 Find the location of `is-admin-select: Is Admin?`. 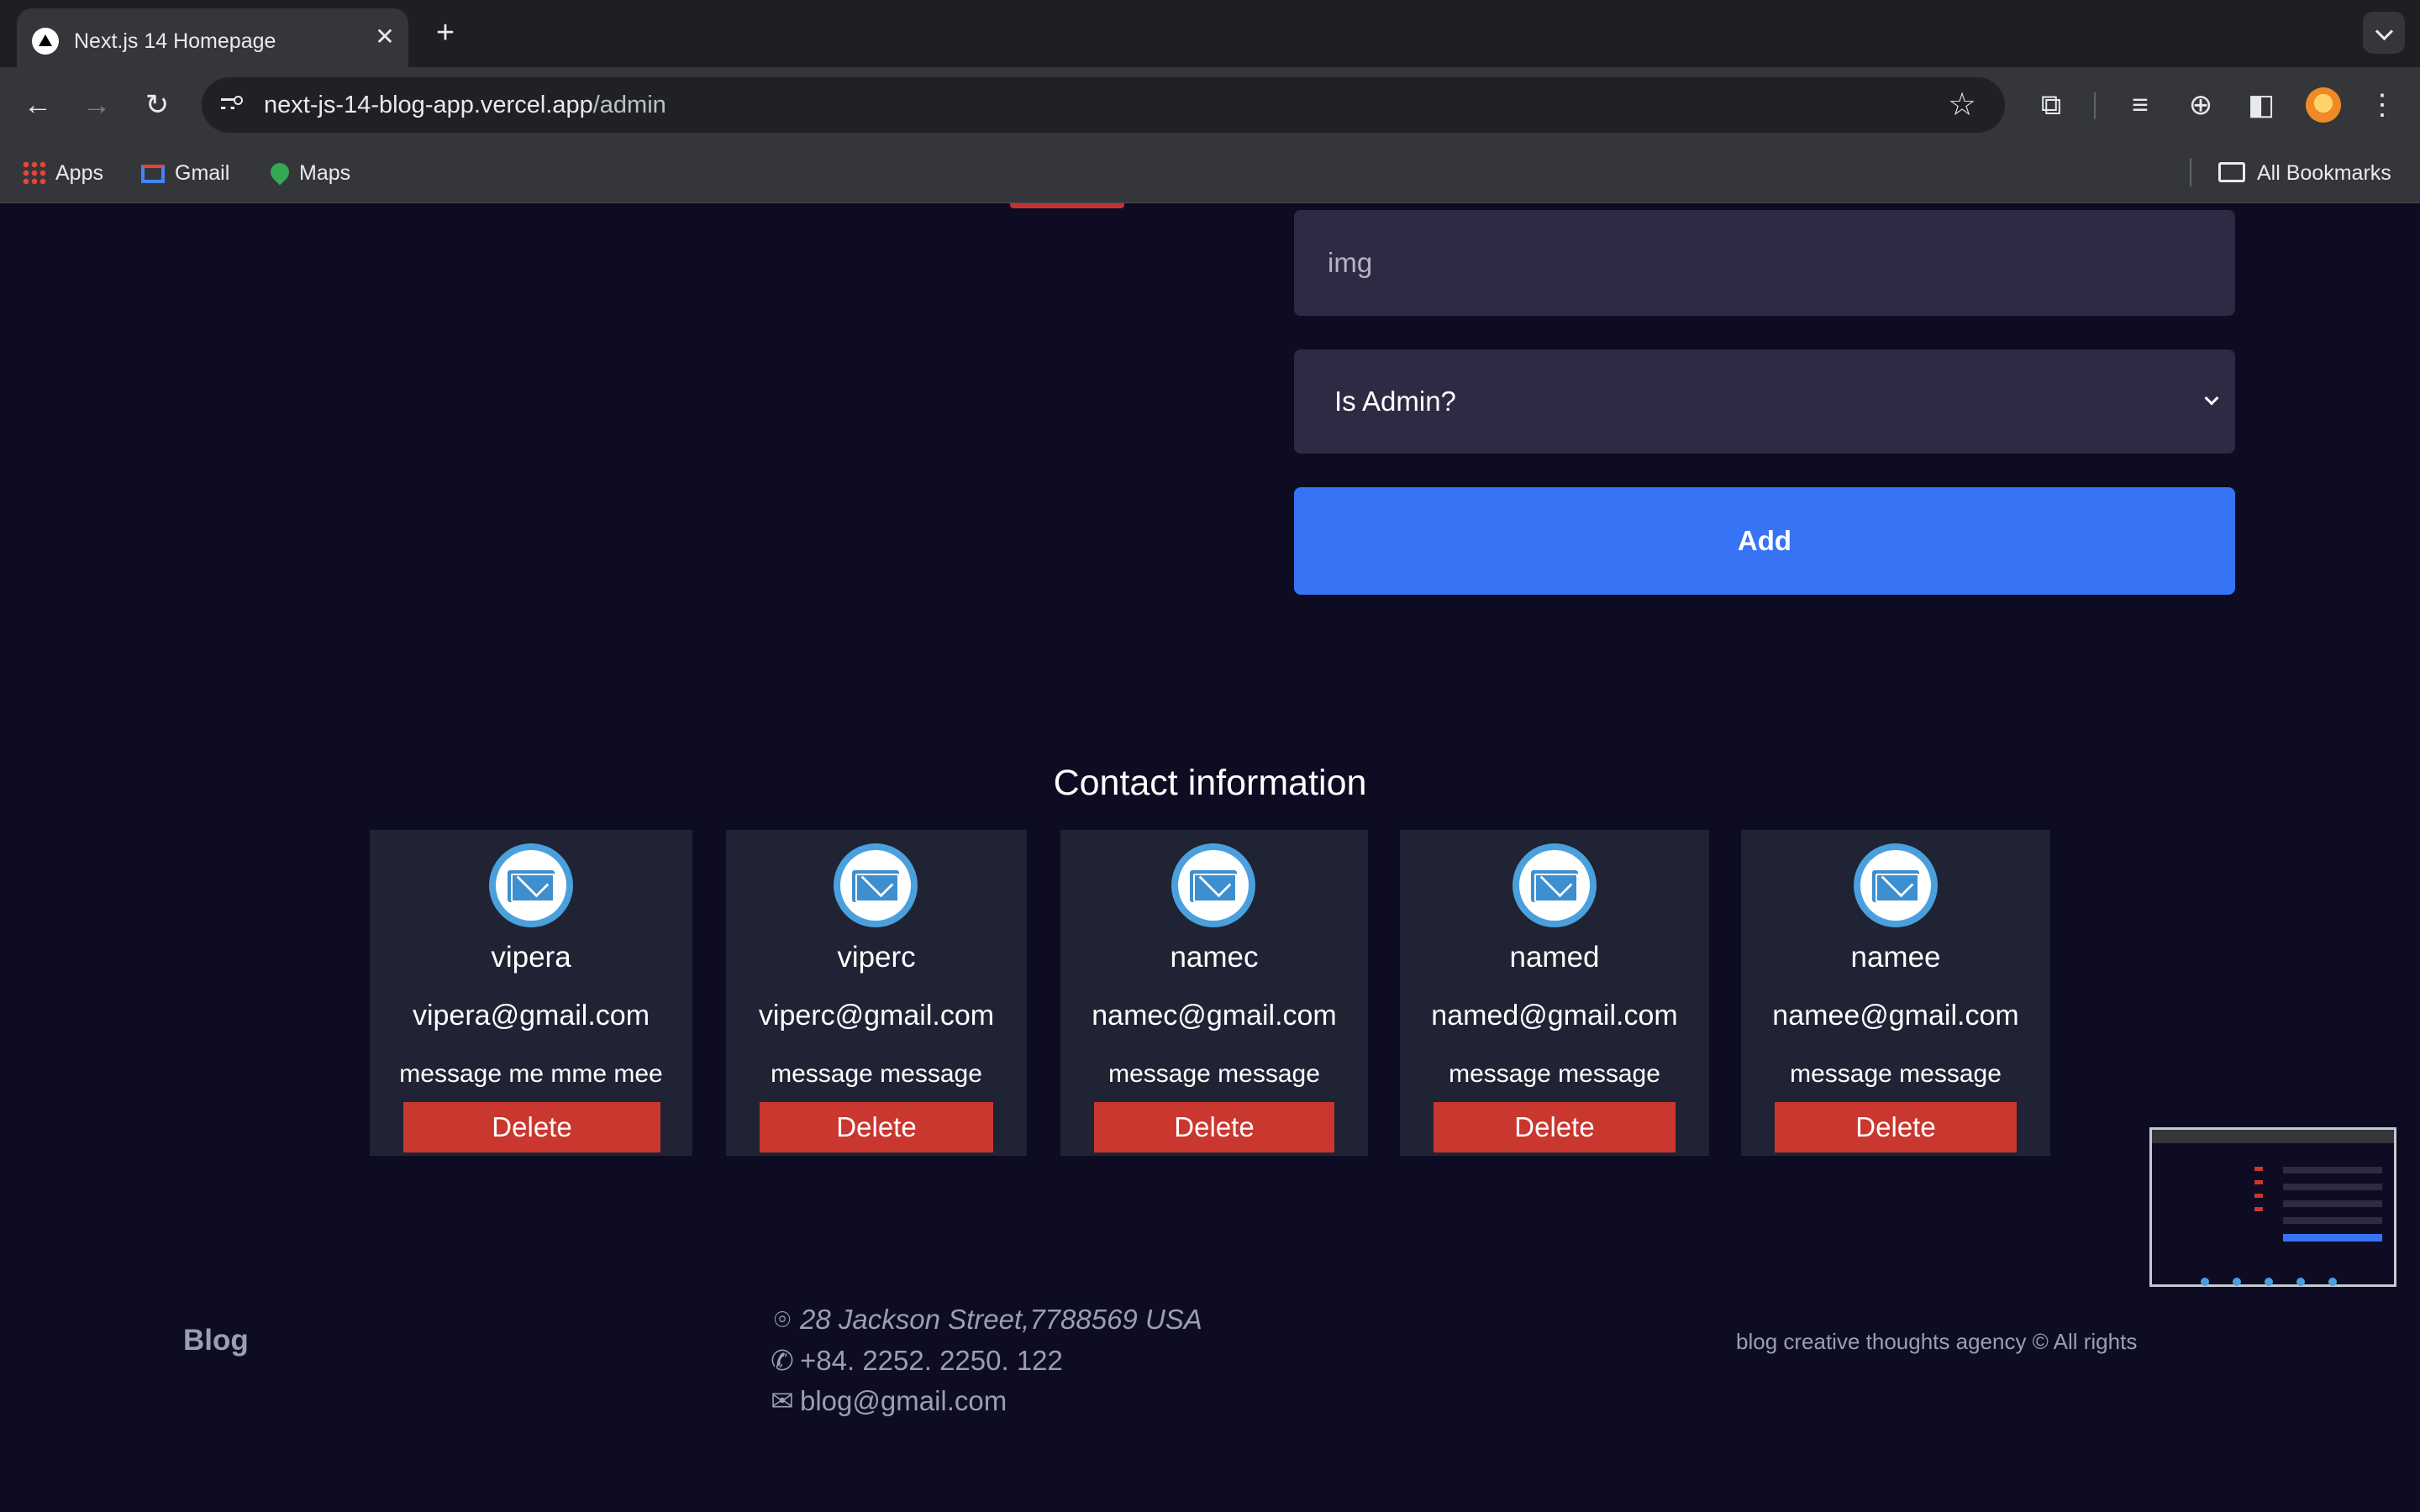

is-admin-select: Is Admin? is located at coordinates (1764, 401).